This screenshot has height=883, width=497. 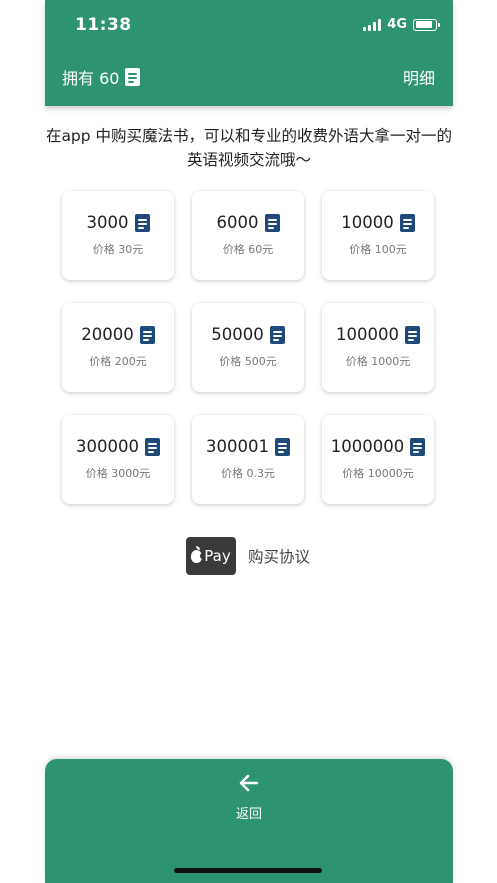 I want to click on package-card: 100000 价格 1000元, so click(x=378, y=347).